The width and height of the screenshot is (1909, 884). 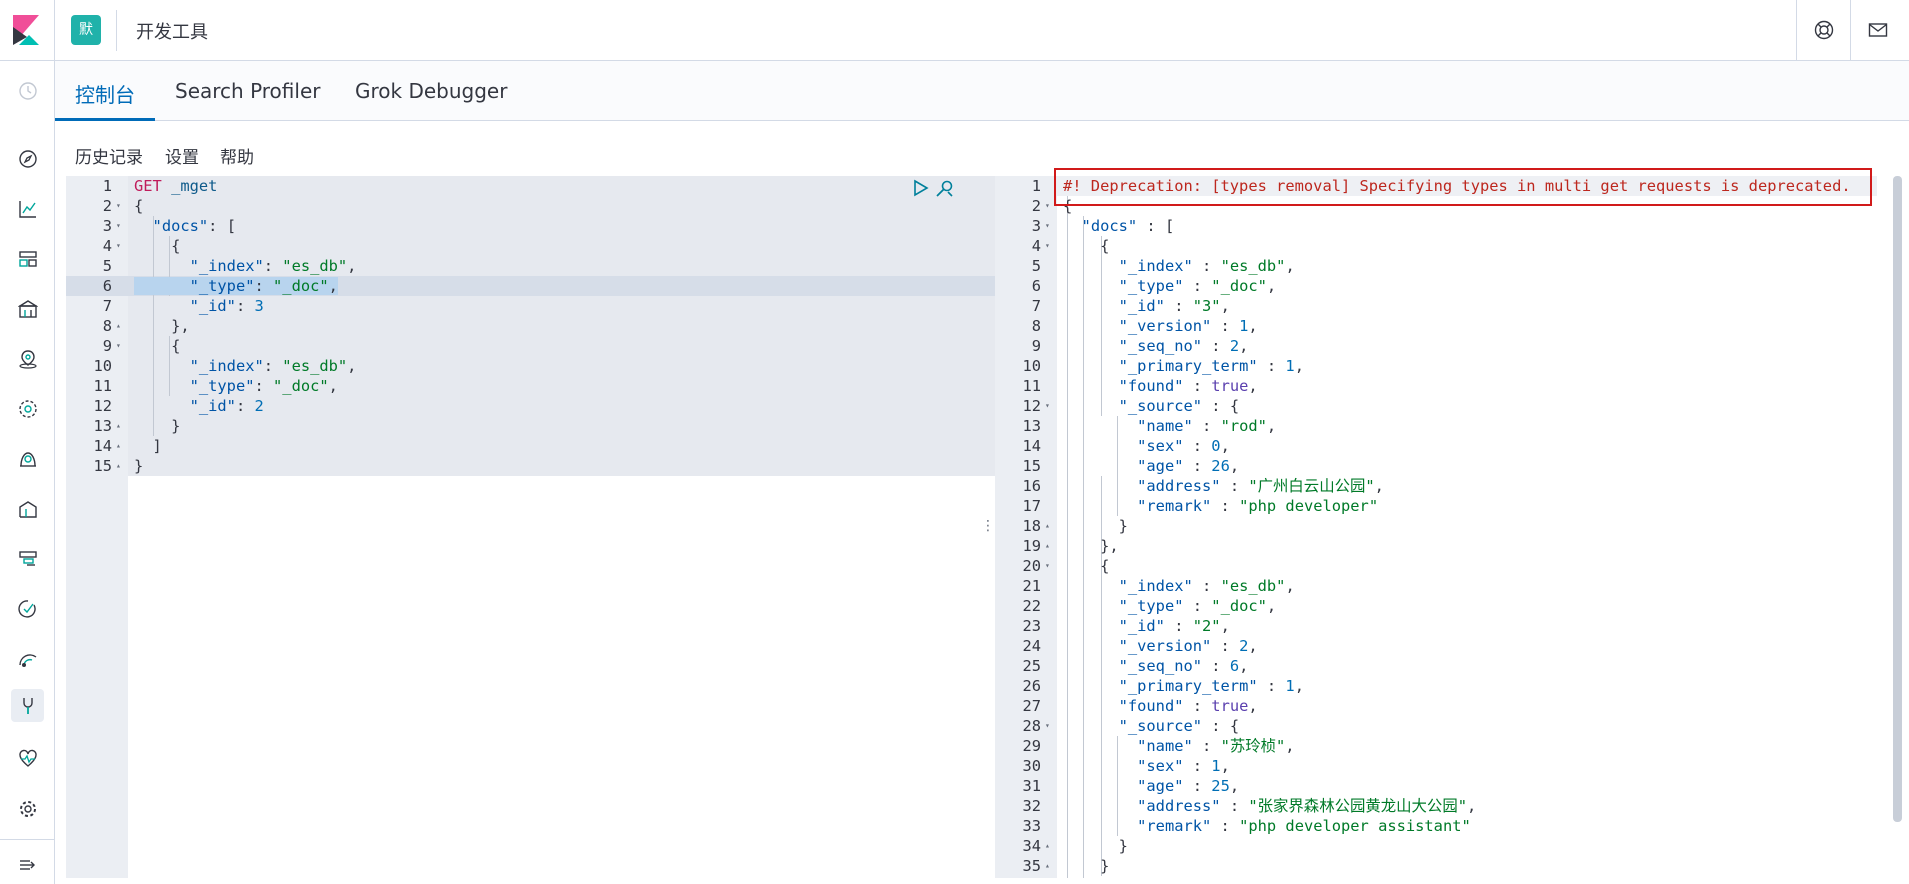 What do you see at coordinates (105, 93) in the screenshot?
I see `tab-console: 控制台` at bounding box center [105, 93].